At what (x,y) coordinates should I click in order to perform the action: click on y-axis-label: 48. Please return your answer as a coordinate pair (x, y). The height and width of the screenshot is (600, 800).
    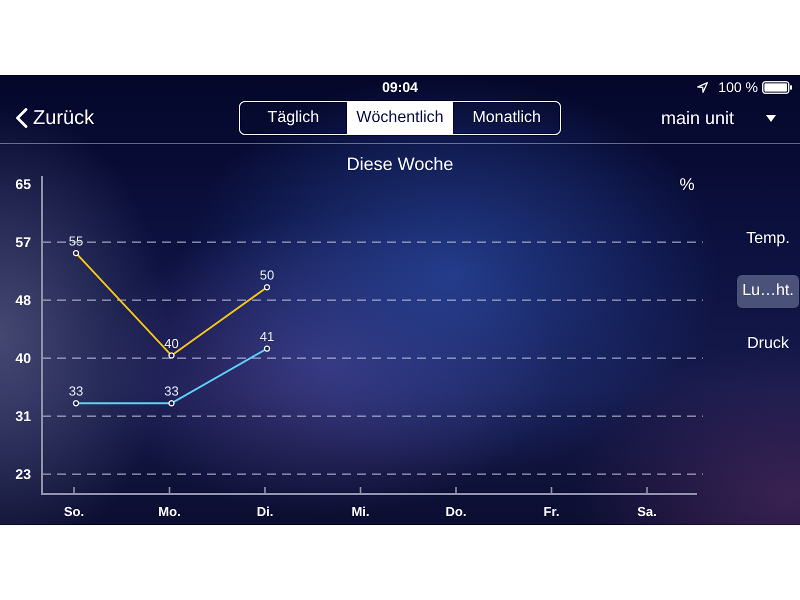
    Looking at the image, I should click on (23, 300).